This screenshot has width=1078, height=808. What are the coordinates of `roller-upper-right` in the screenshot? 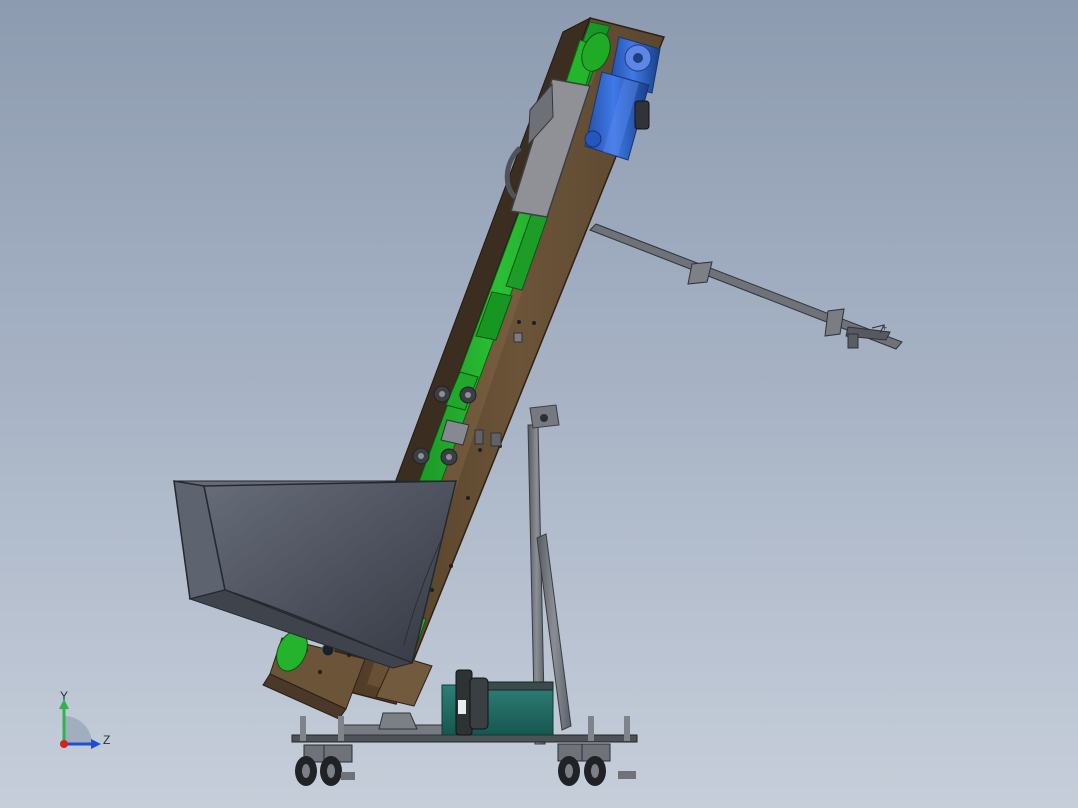 It's located at (468, 395).